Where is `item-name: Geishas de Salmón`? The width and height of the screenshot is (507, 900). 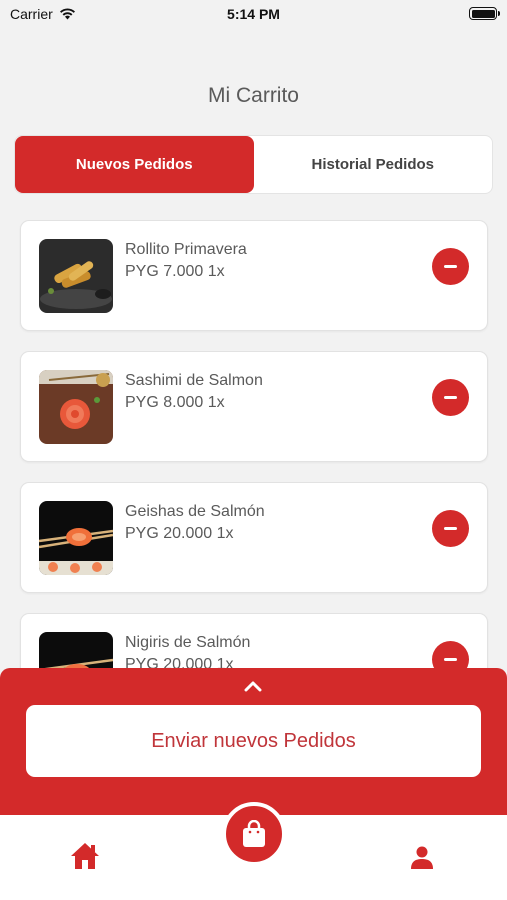
item-name: Geishas de Salmón is located at coordinates (195, 511).